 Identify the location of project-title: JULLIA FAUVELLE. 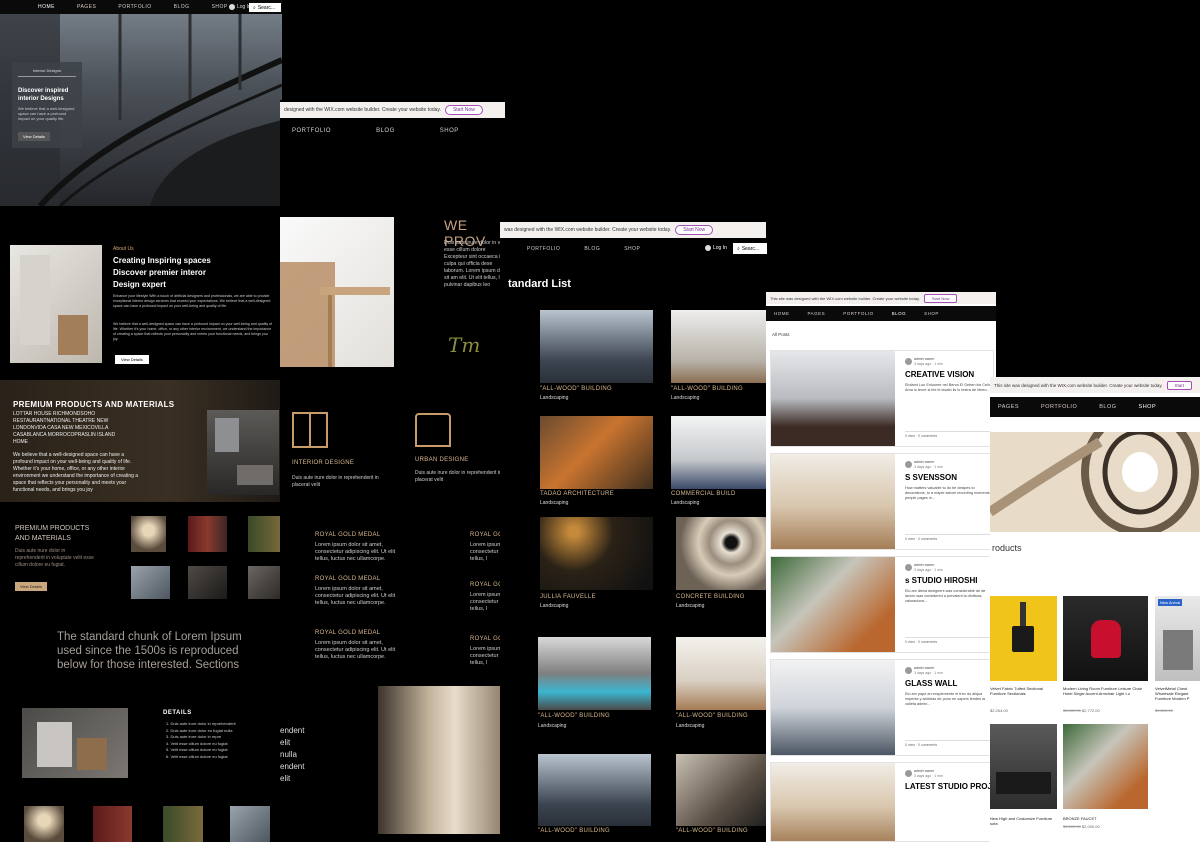
(568, 597).